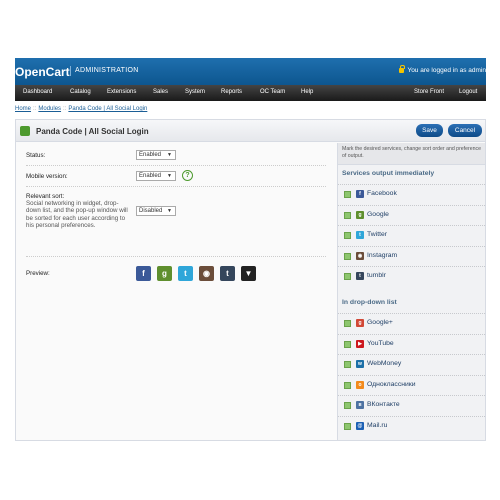 This screenshot has width=500, height=500. I want to click on service-item: f Facebook, so click(411, 193).